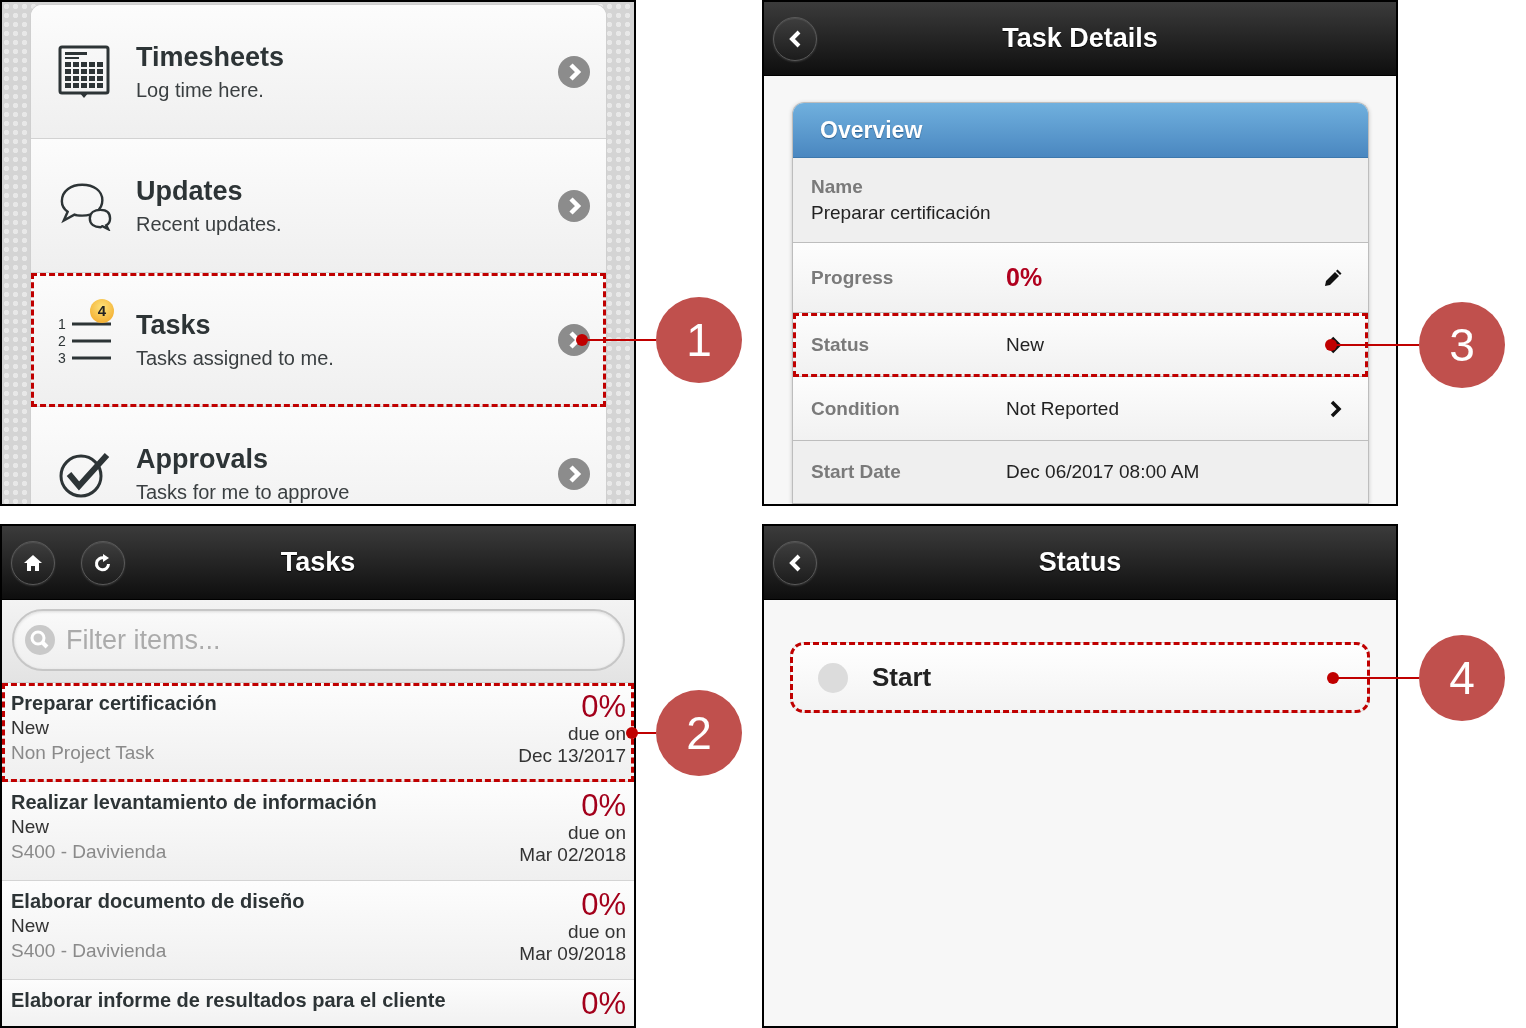  Describe the element at coordinates (1080, 677) in the screenshot. I see `status-option: Start` at that location.